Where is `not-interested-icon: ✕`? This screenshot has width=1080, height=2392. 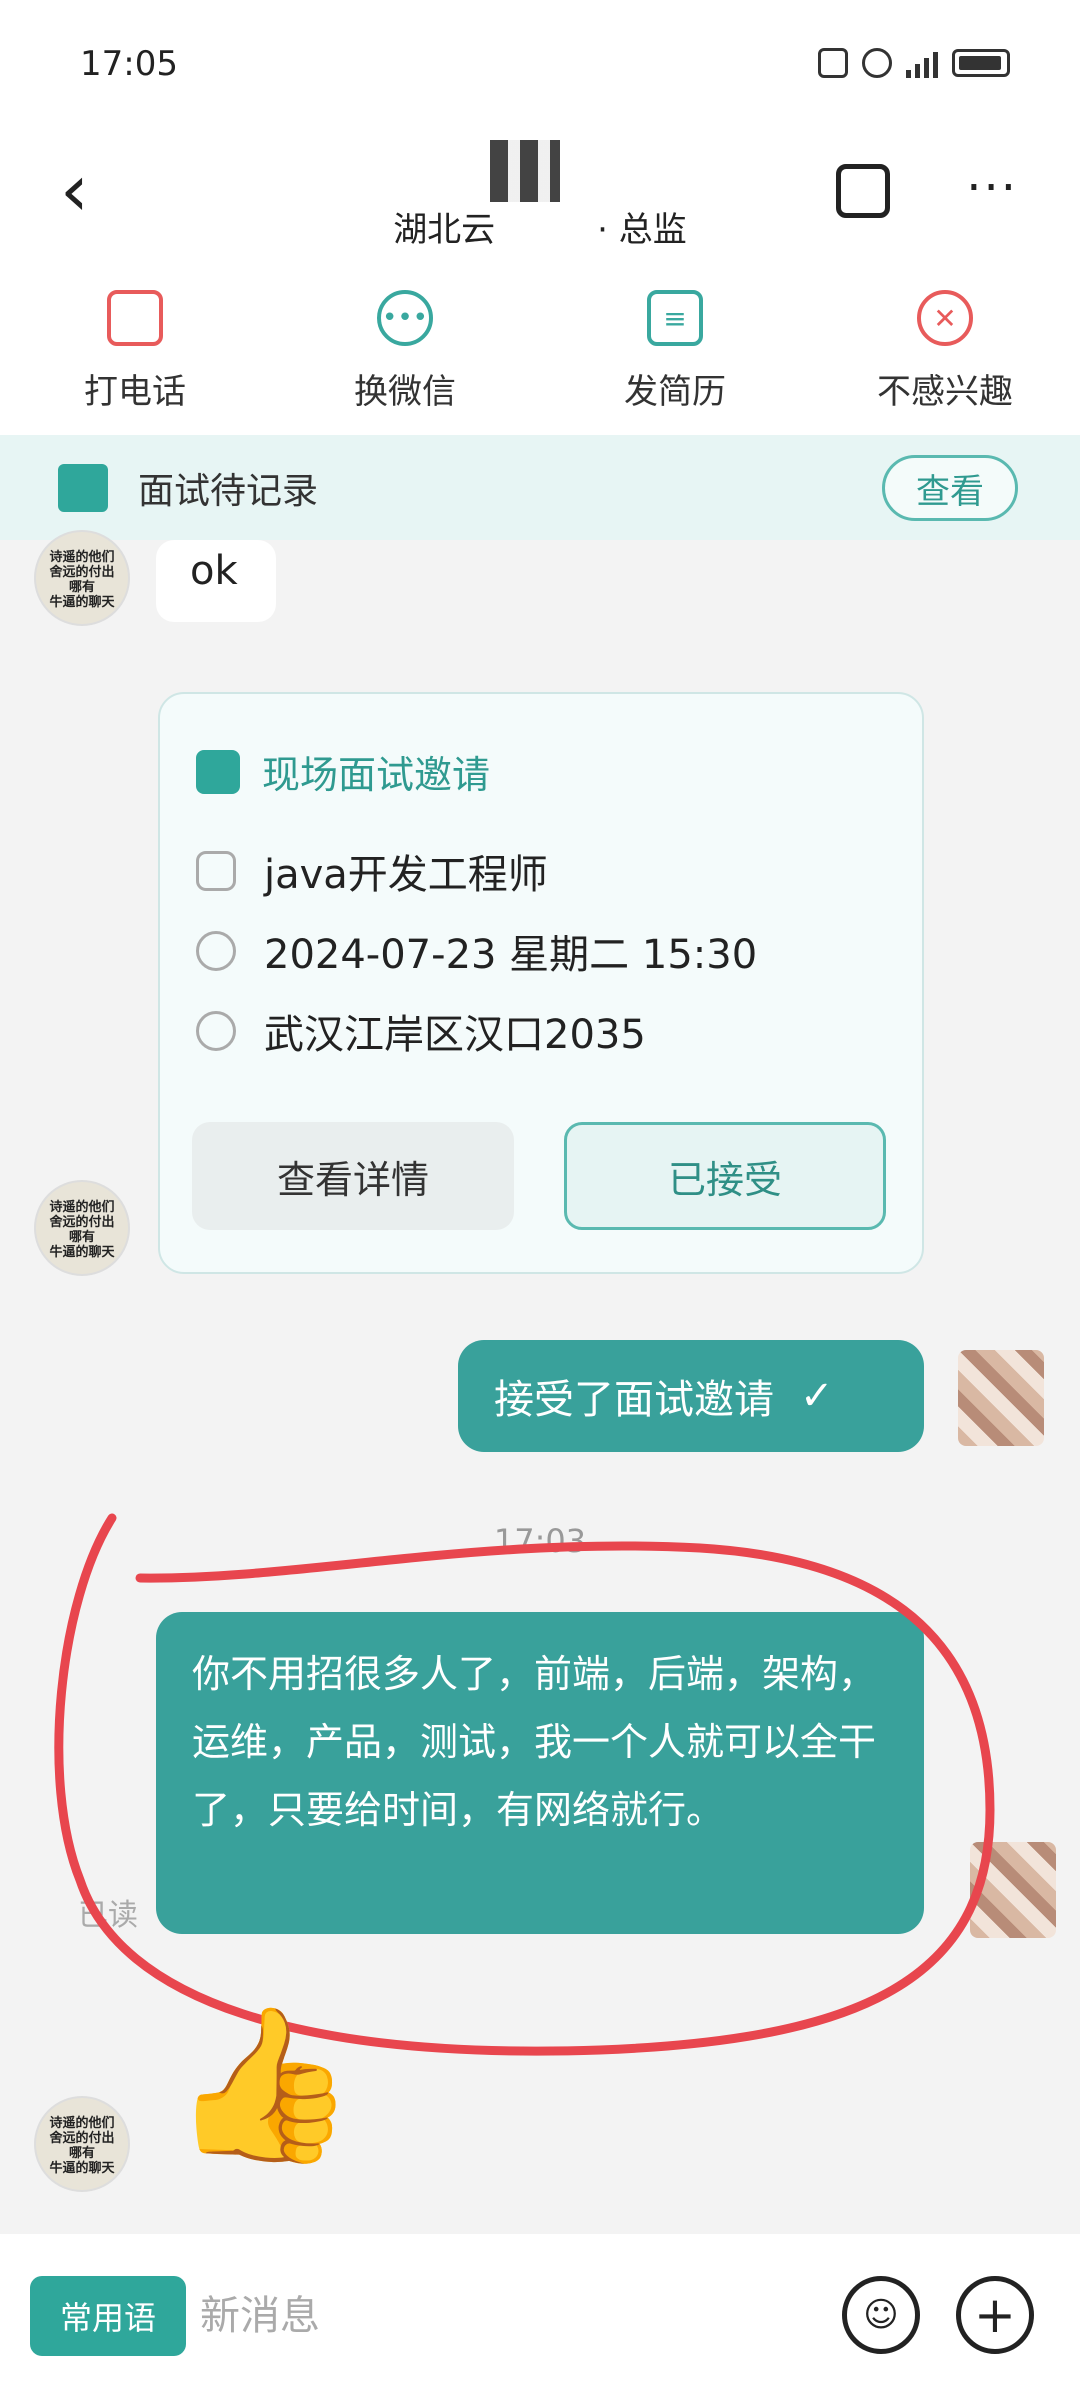 not-interested-icon: ✕ is located at coordinates (945, 318).